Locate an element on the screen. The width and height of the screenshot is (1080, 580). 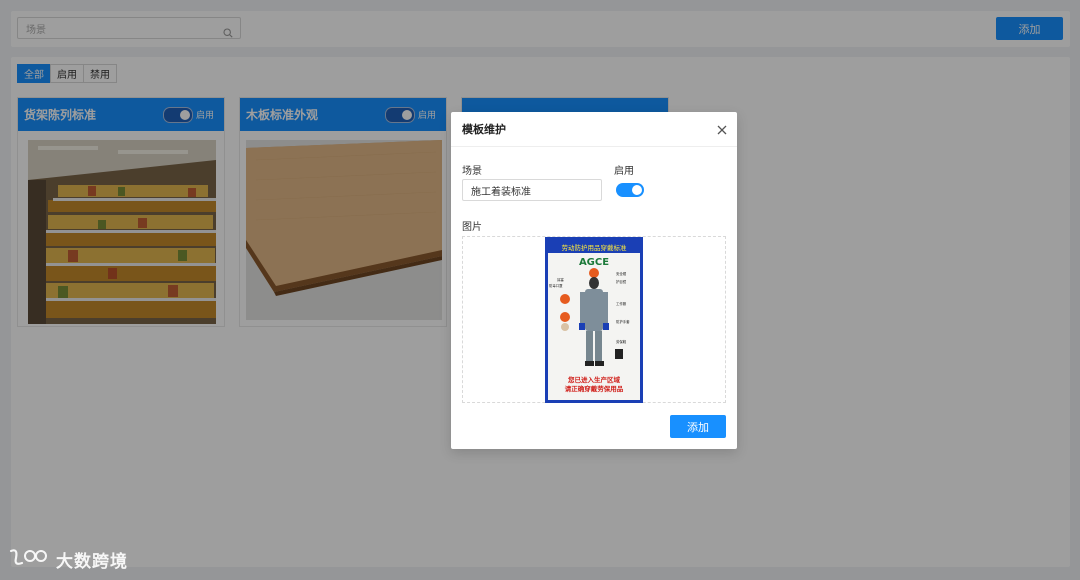
poster-label-goggles: 护目镜 is located at coordinates (621, 281).